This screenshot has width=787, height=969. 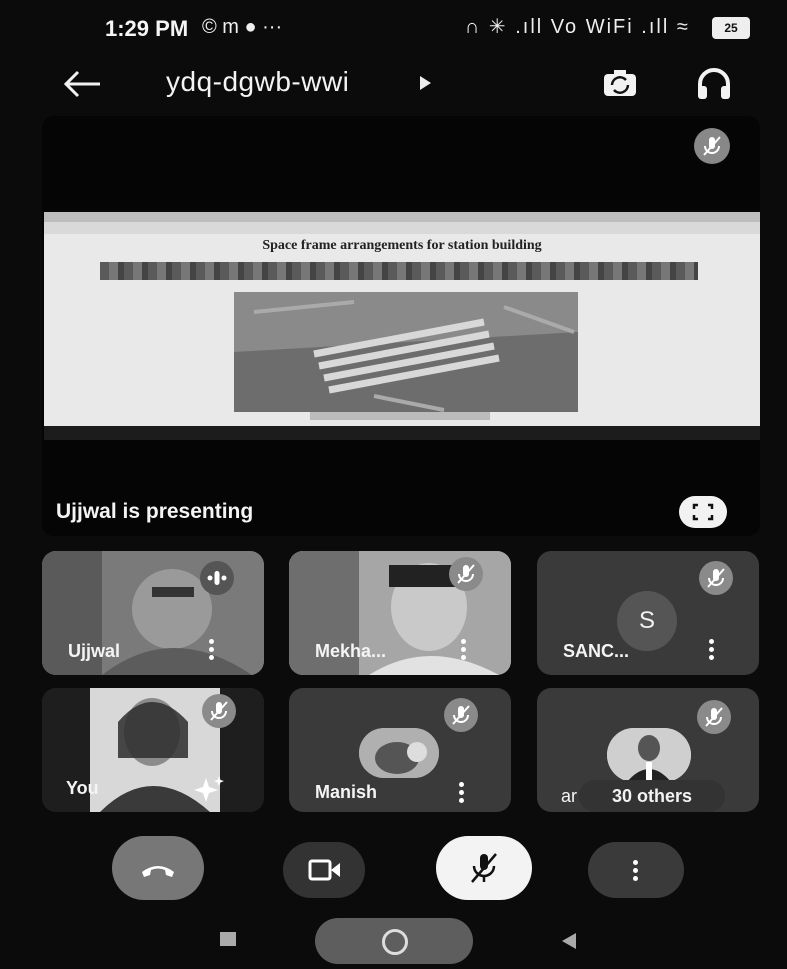 I want to click on nav-home-button, so click(x=394, y=941).